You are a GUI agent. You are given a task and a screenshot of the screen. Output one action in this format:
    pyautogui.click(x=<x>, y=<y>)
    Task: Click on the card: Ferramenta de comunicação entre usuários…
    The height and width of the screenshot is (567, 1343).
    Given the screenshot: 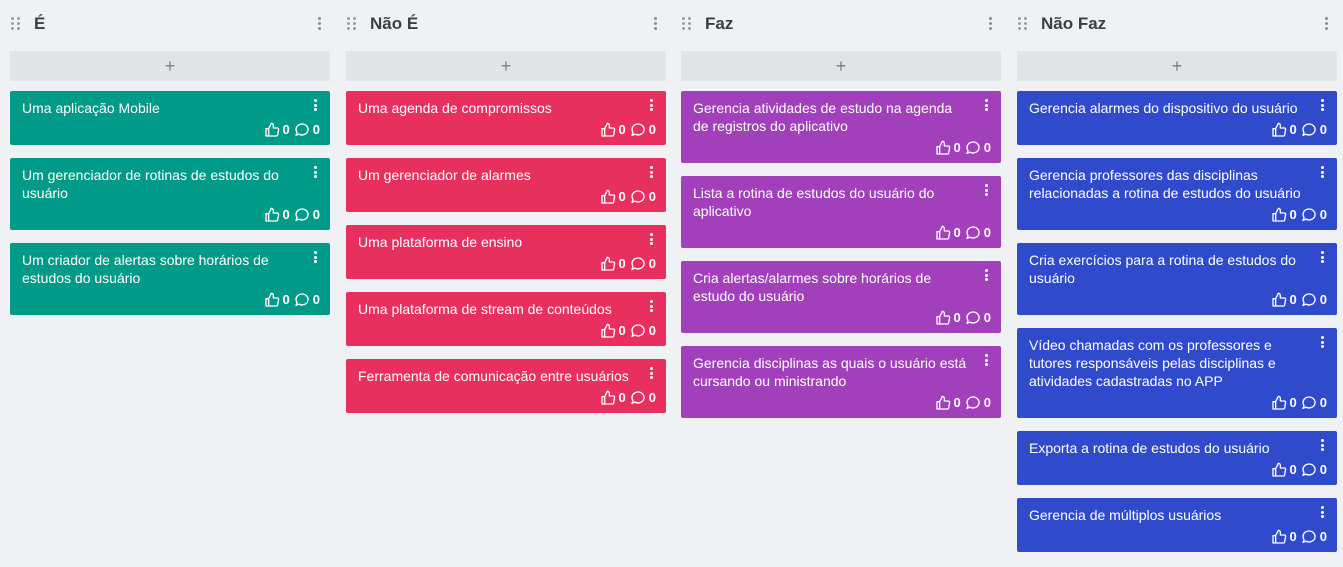 What is the action you would take?
    pyautogui.click(x=506, y=386)
    